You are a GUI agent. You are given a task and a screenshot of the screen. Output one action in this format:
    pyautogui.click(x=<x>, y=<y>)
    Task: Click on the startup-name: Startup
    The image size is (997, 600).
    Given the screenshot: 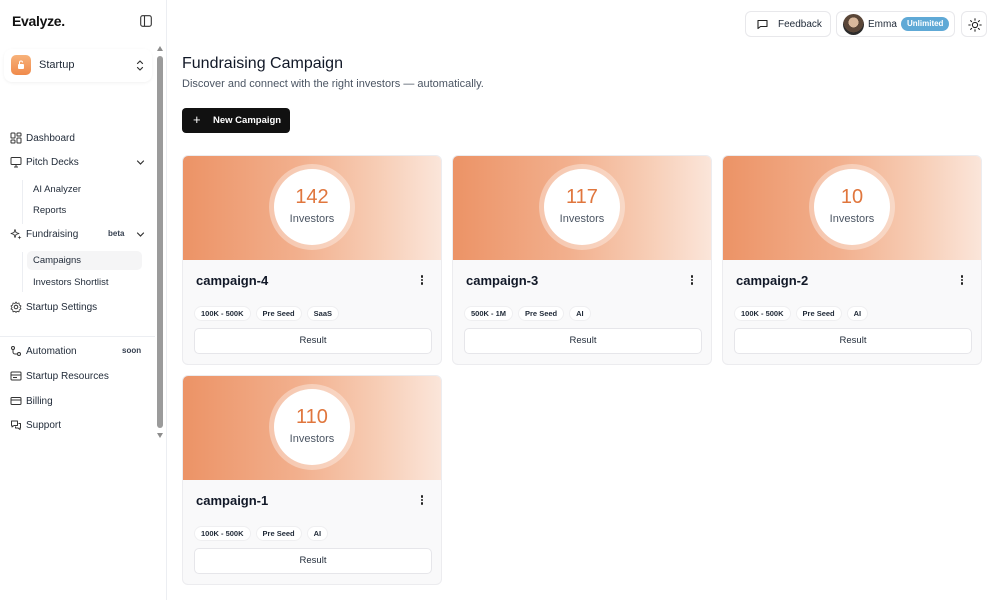 What is the action you would take?
    pyautogui.click(x=57, y=65)
    